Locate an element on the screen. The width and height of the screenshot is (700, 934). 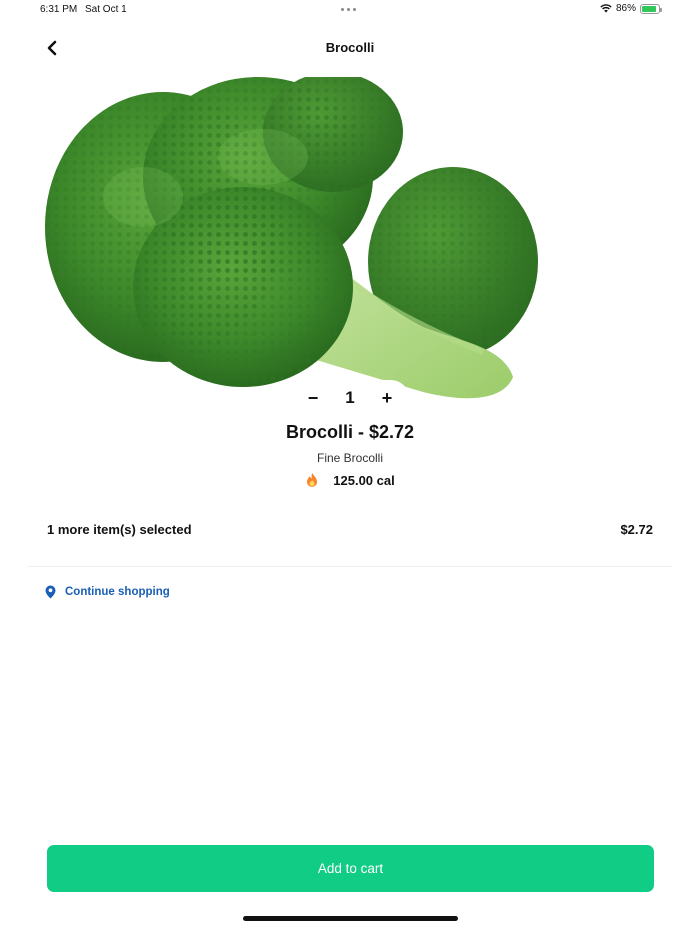
header: Brocolli is located at coordinates (350, 48).